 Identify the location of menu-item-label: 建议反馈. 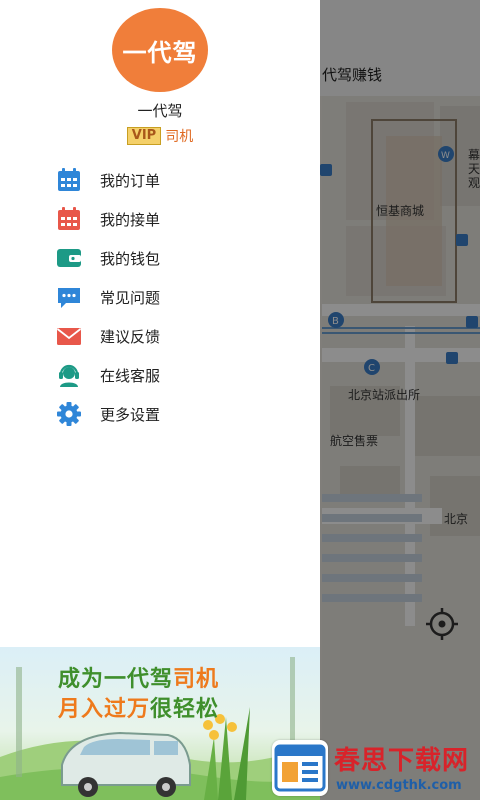
(130, 337).